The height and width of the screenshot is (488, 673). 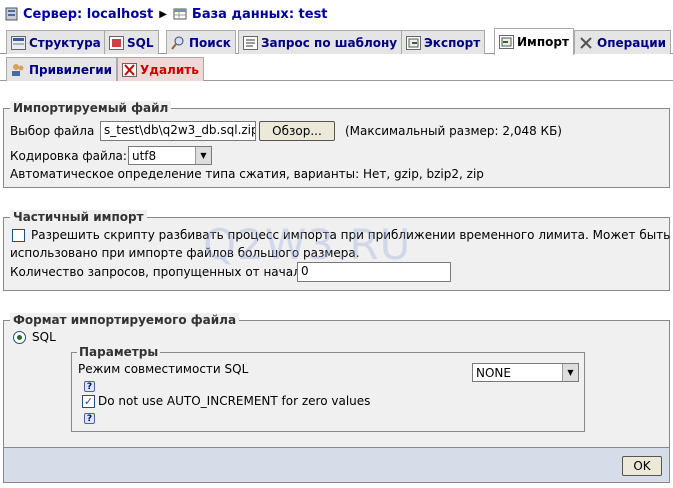 What do you see at coordinates (71, 69) in the screenshot?
I see `tab-label: Привилегии` at bounding box center [71, 69].